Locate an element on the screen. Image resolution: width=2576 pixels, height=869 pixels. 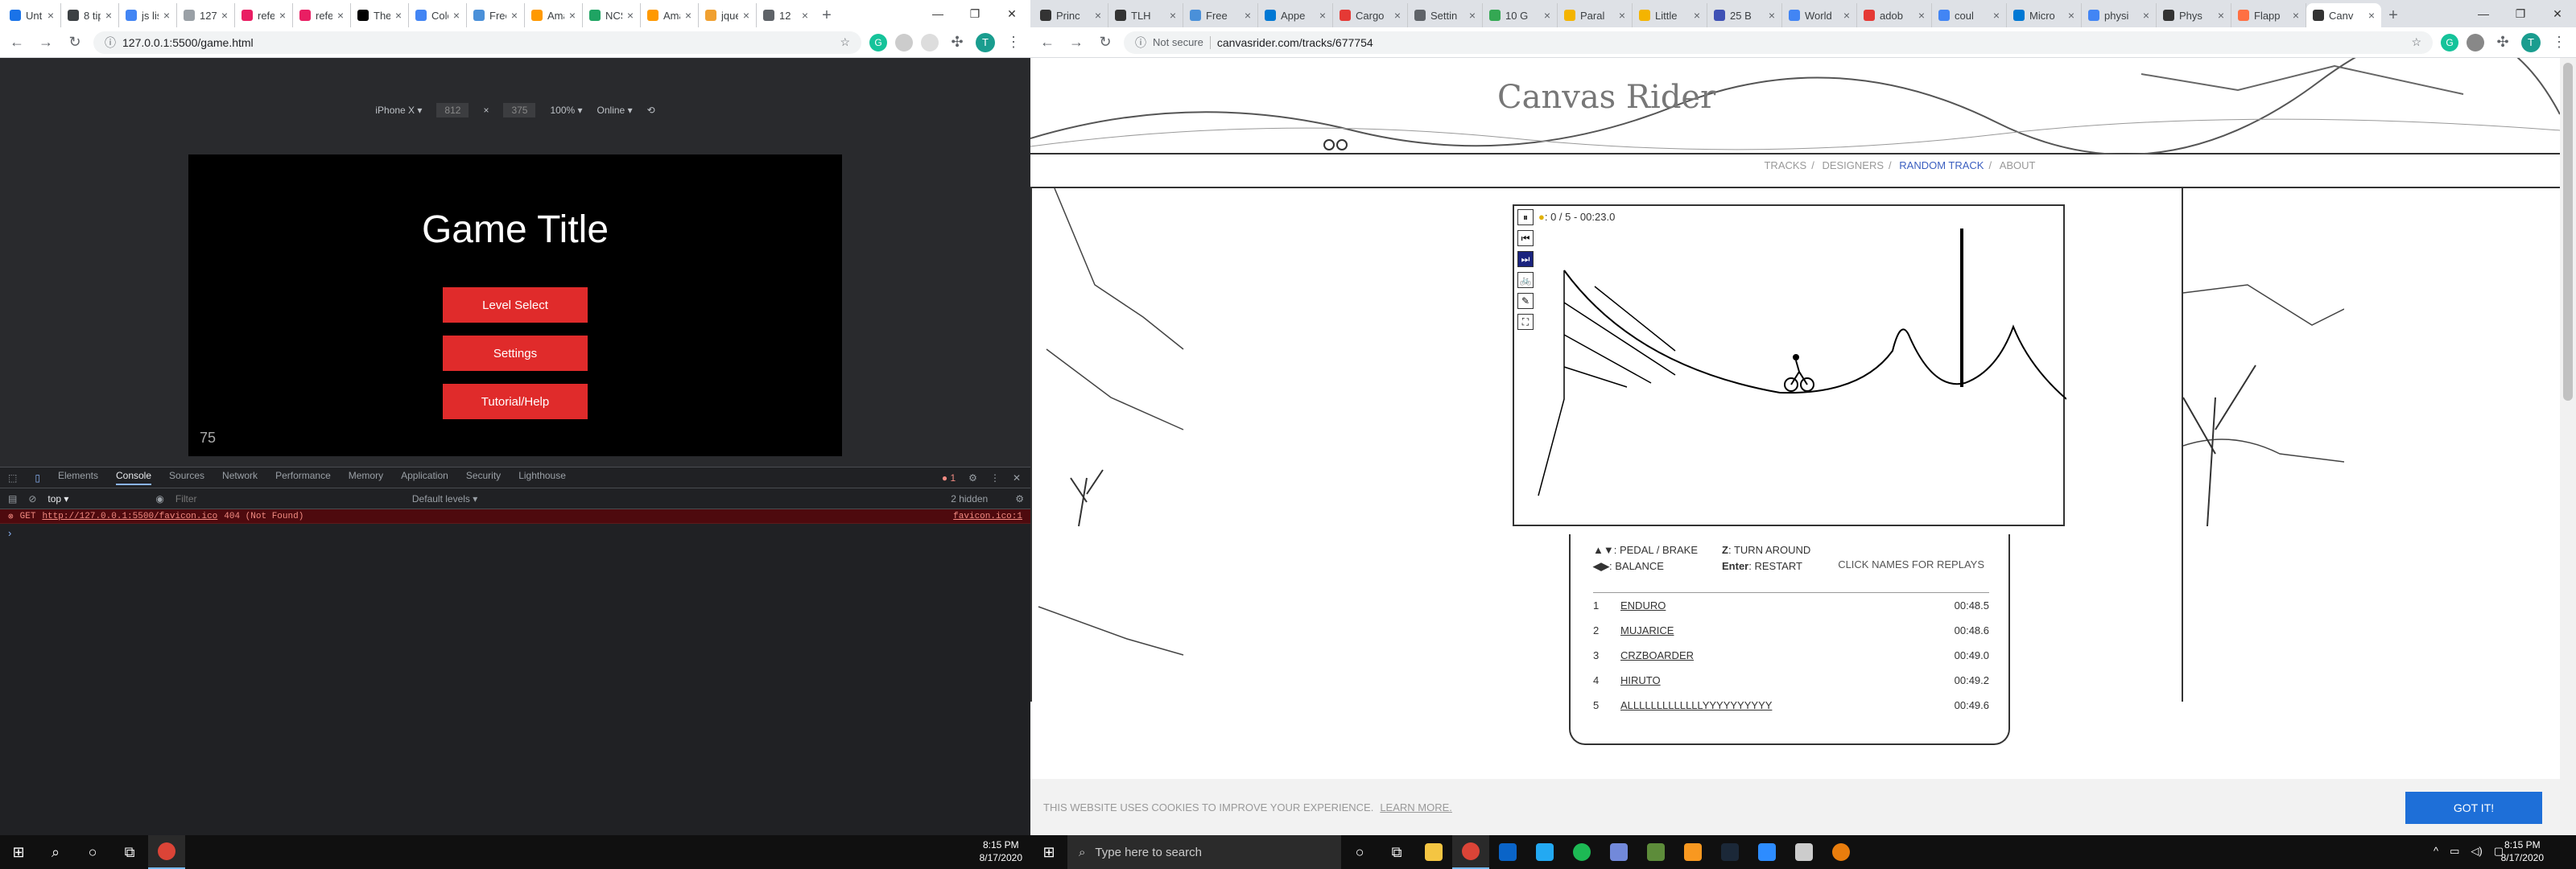
clock-right: 8:15 PM 8/17/2020 is located at coordinates (2522, 851).